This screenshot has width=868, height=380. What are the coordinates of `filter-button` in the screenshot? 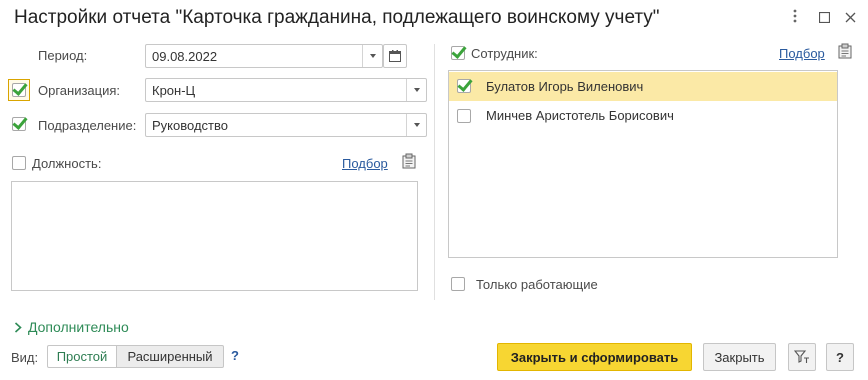 It's located at (802, 357).